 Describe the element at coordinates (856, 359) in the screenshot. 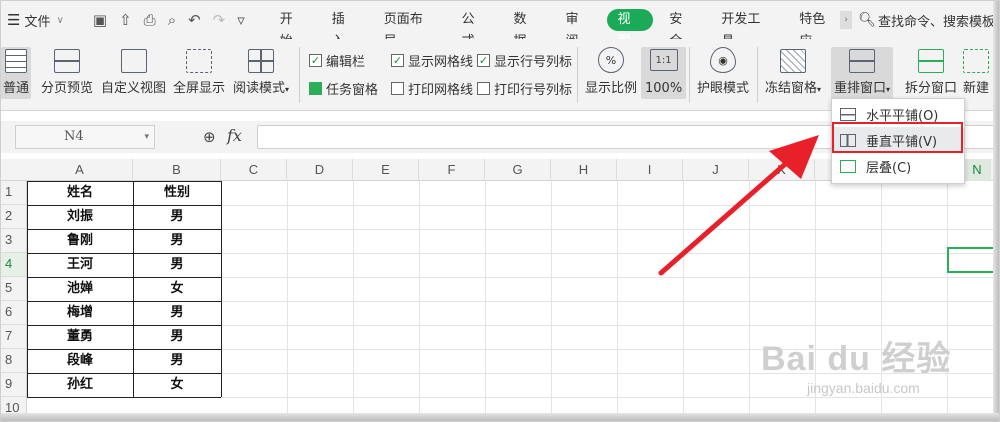

I see `watermark-logo: Bai du 经验` at that location.